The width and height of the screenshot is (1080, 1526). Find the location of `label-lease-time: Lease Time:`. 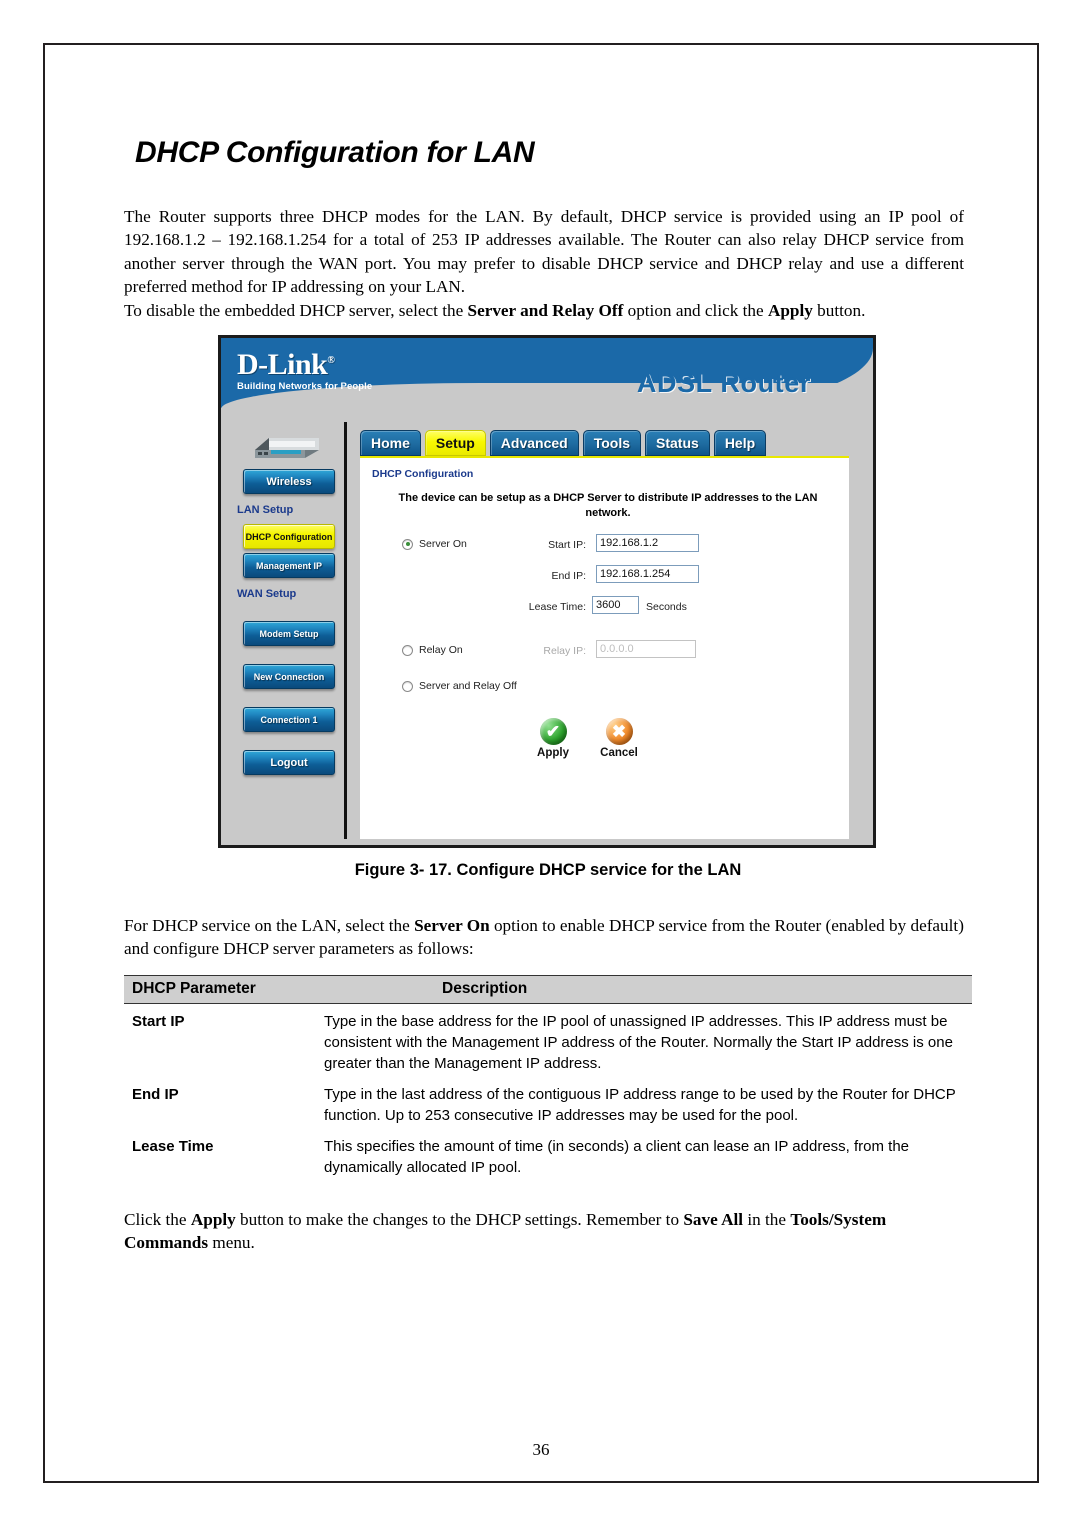

label-lease-time: Lease Time: is located at coordinates (557, 607).